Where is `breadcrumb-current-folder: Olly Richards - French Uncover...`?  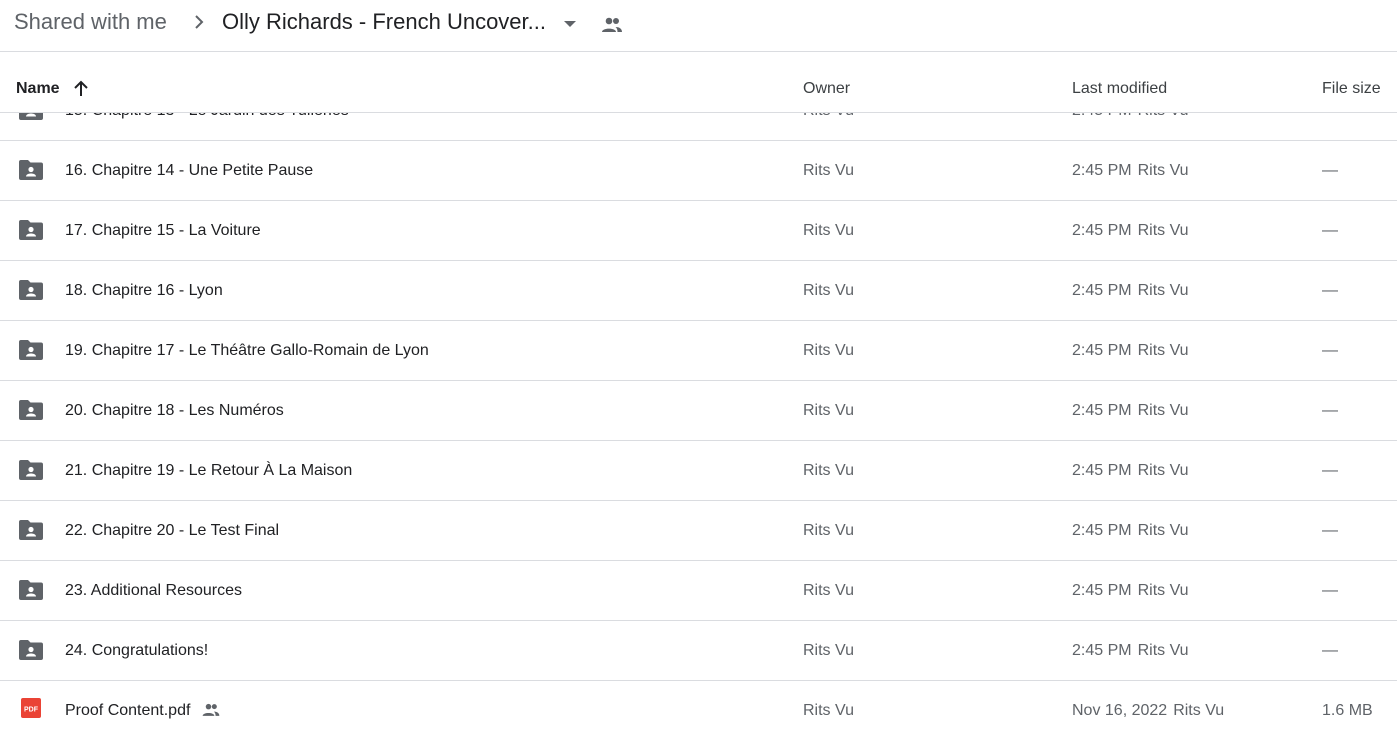 breadcrumb-current-folder: Olly Richards - French Uncover... is located at coordinates (384, 22).